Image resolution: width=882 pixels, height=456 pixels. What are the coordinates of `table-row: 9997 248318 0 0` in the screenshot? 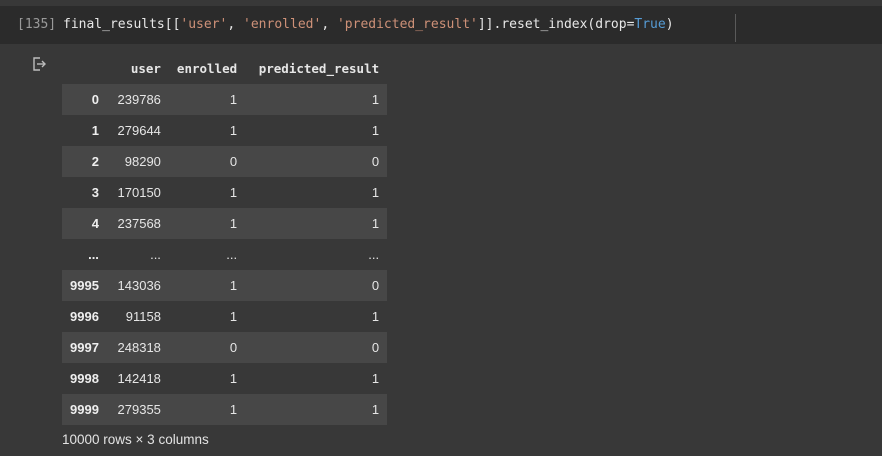 It's located at (225, 347).